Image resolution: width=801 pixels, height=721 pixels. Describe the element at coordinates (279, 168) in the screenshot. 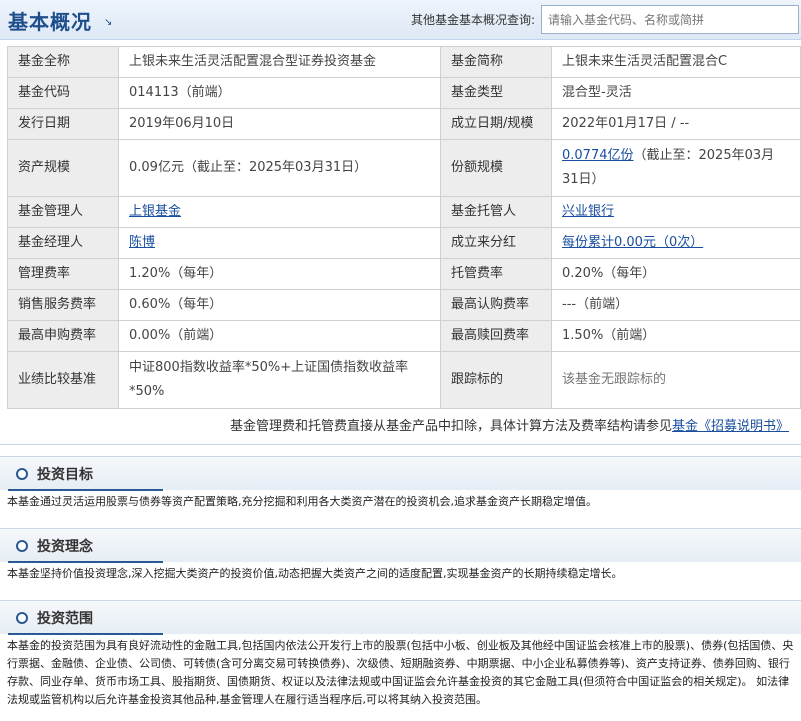

I see `asset-size-value: 0.09亿元（截止至：2025年03月31日）` at that location.